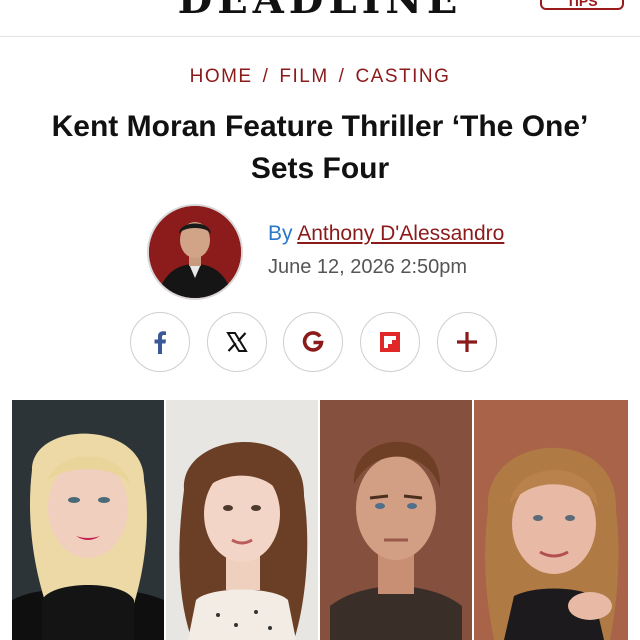  Describe the element at coordinates (402, 76) in the screenshot. I see `breadcrumb-casting: CASTING` at that location.